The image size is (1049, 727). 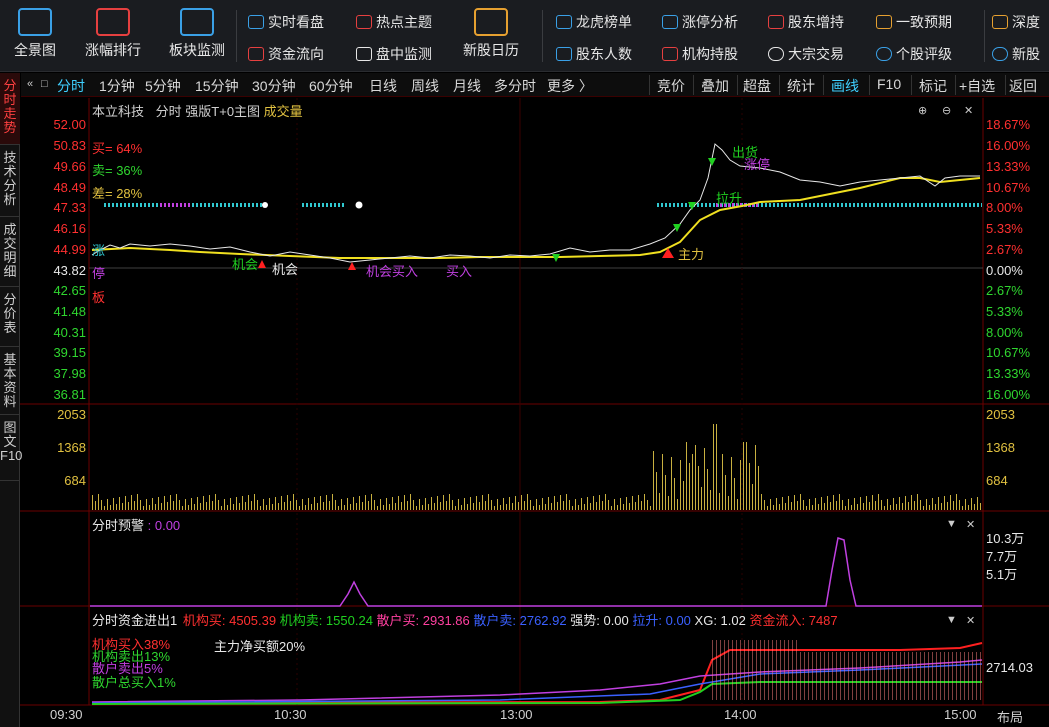 What do you see at coordinates (537, 672) in the screenshot?
I see `fund-flow-lines` at bounding box center [537, 672].